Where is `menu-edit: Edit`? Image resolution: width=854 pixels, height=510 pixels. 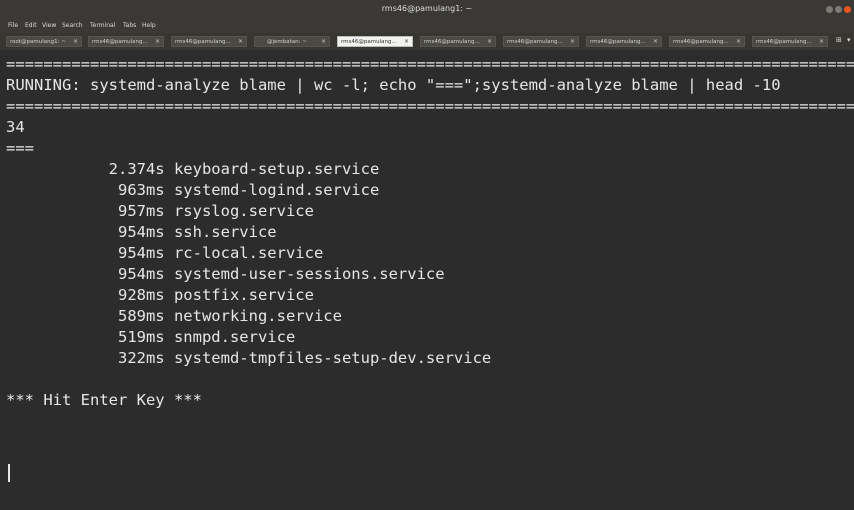 menu-edit: Edit is located at coordinates (31, 25).